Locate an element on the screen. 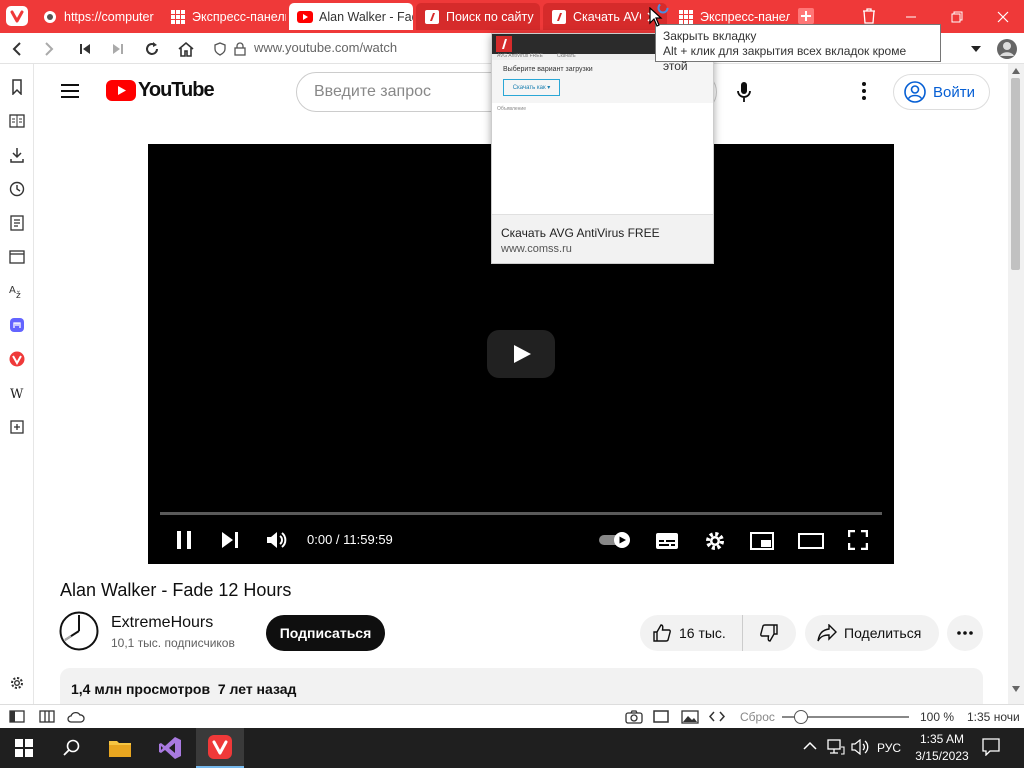 The width and height of the screenshot is (1024, 768). page-actions-icon is located at coordinates (717, 716).